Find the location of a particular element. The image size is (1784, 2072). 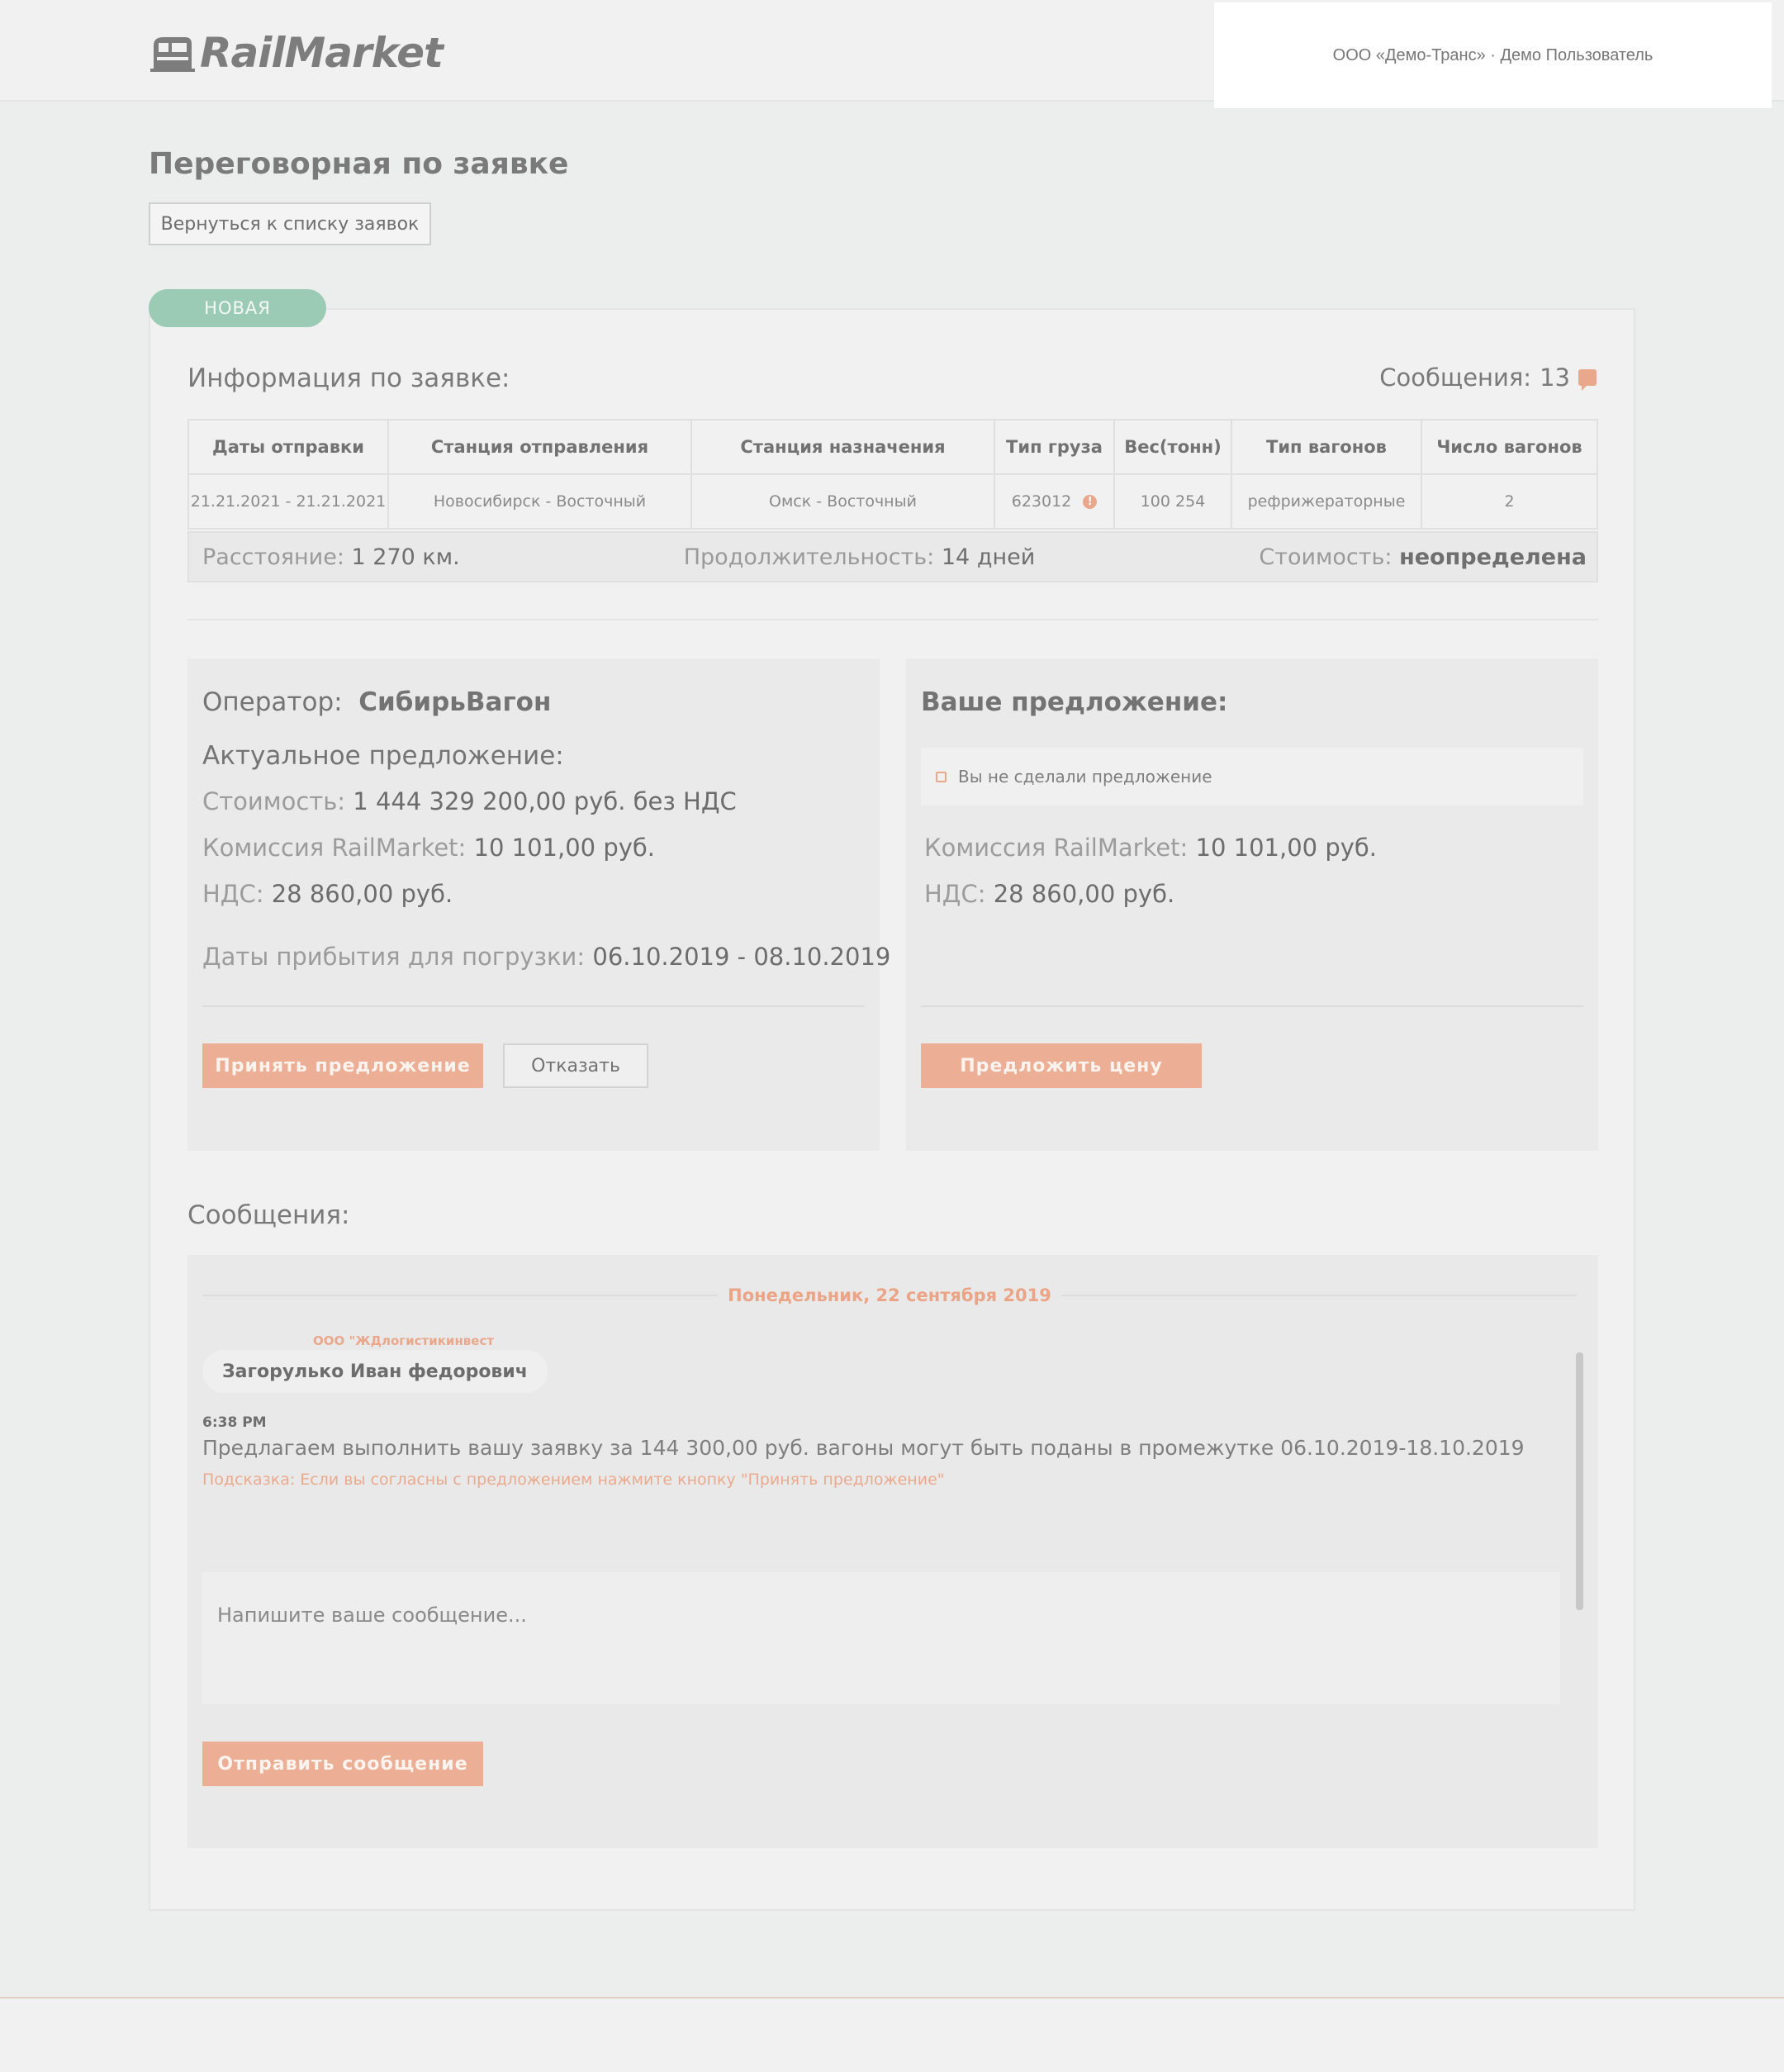

column-header: Даты отправки is located at coordinates (288, 447).